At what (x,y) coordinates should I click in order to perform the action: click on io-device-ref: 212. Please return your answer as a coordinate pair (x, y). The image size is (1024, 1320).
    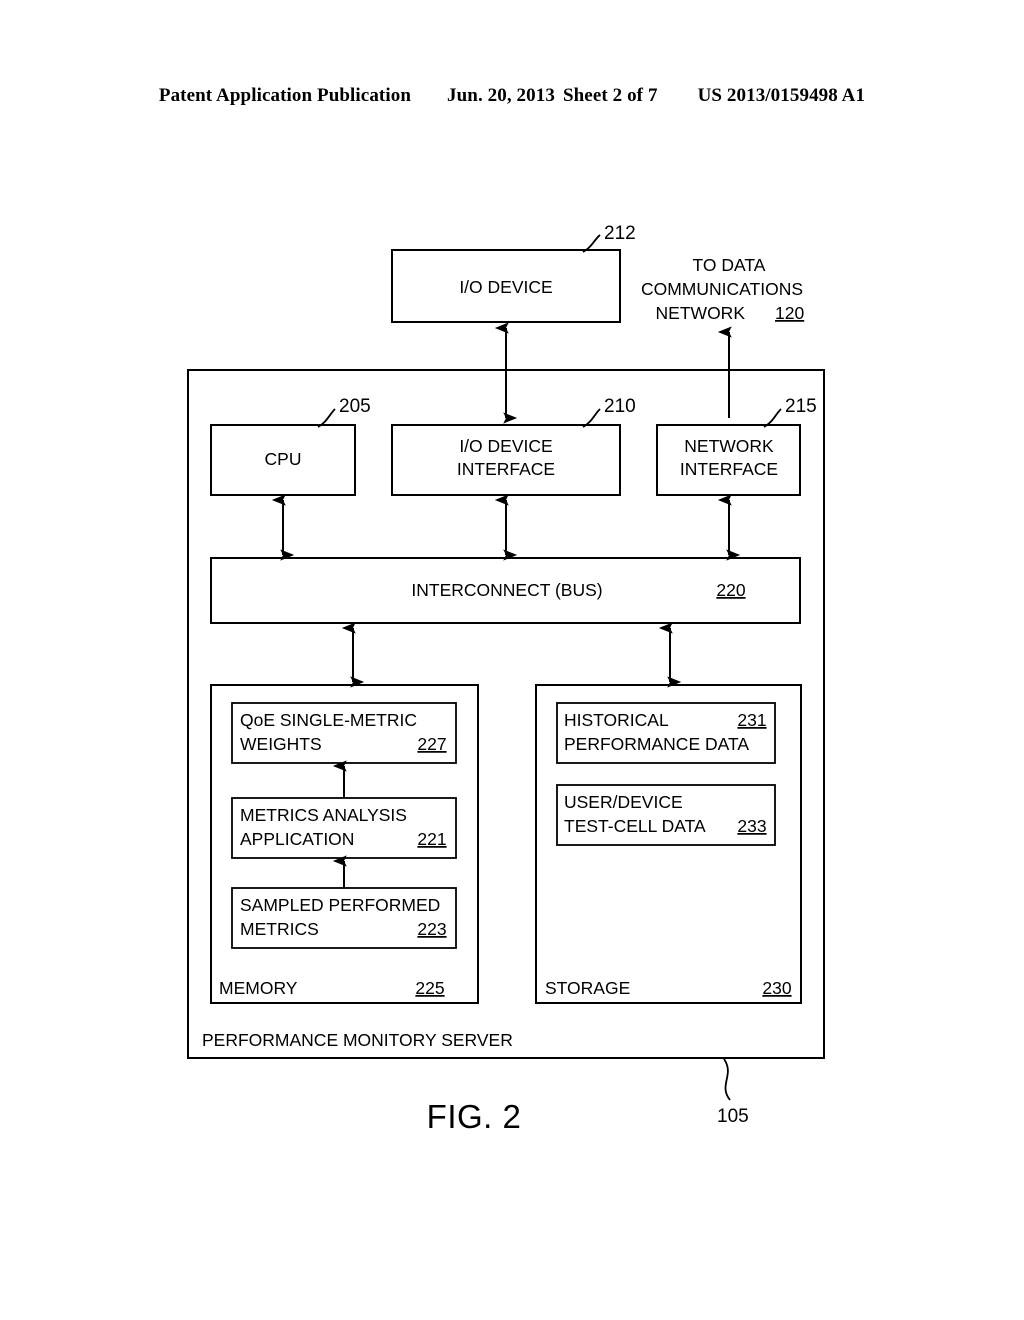
    Looking at the image, I should click on (620, 233).